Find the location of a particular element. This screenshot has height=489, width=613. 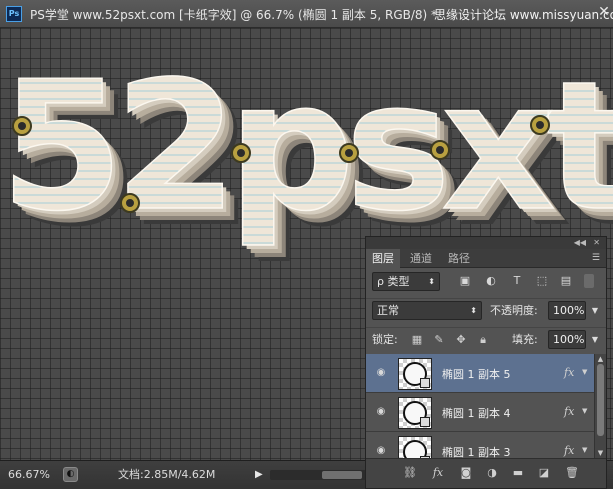

layer-name: 椭圆 1 副本 3 is located at coordinates (476, 452).